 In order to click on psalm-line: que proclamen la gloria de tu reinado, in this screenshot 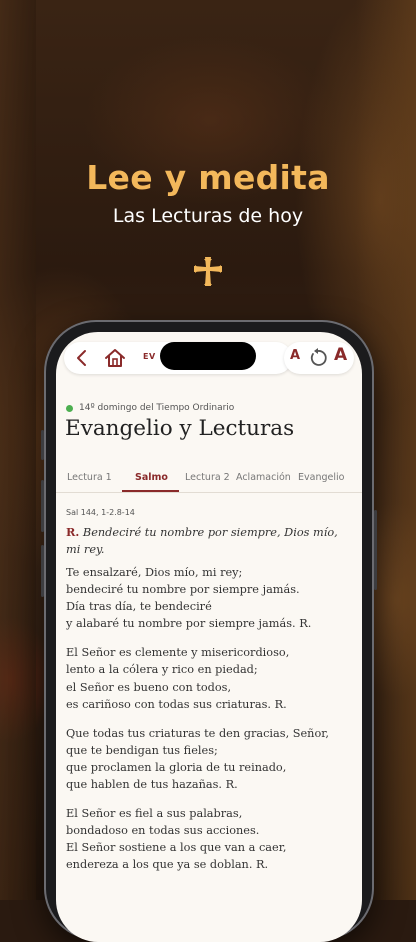, I will do `click(176, 767)`.